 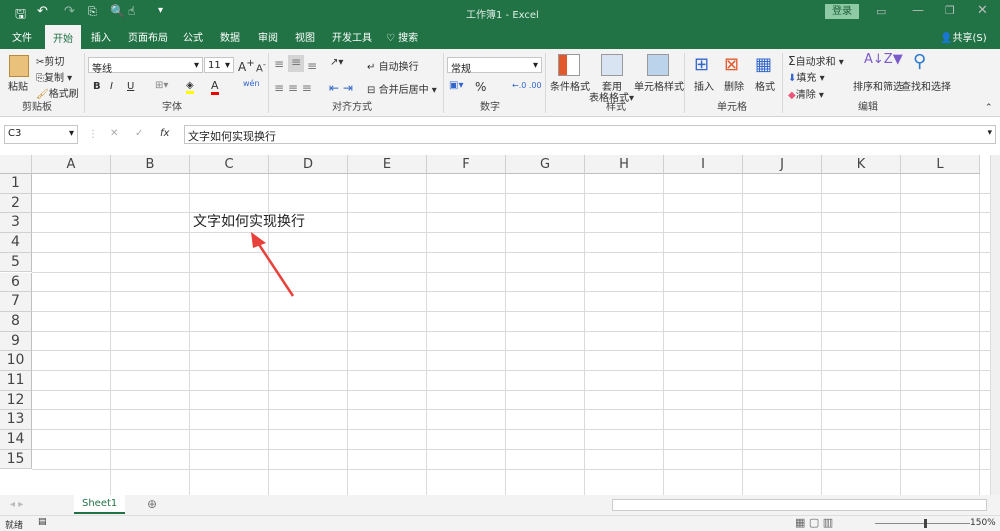 I want to click on ribbon-display-icon: ▭, so click(x=881, y=11).